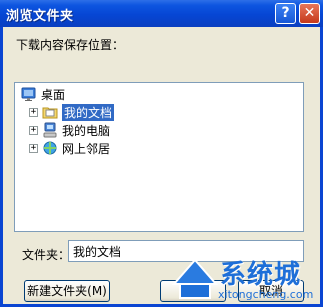 The width and height of the screenshot is (323, 307). I want to click on my-documents-icon, so click(50, 112).